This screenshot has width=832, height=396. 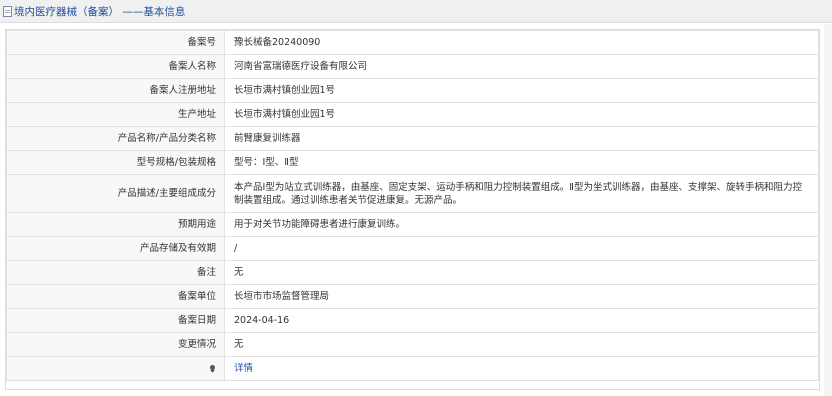 I want to click on row-label: 产品存储及有效期, so click(x=115, y=248).